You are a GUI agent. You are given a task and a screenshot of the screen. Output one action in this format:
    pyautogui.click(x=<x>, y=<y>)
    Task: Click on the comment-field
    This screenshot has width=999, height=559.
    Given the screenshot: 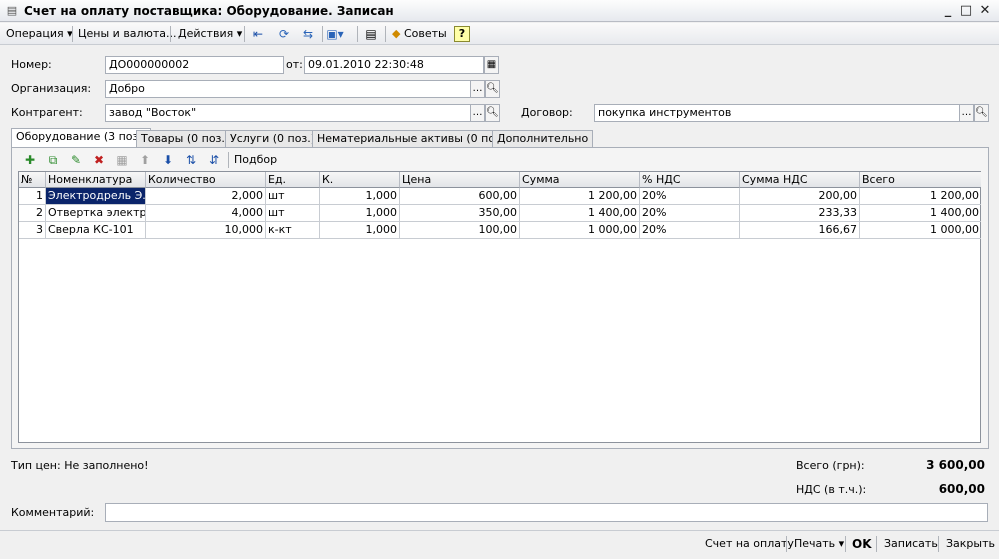 What is the action you would take?
    pyautogui.click(x=546, y=512)
    